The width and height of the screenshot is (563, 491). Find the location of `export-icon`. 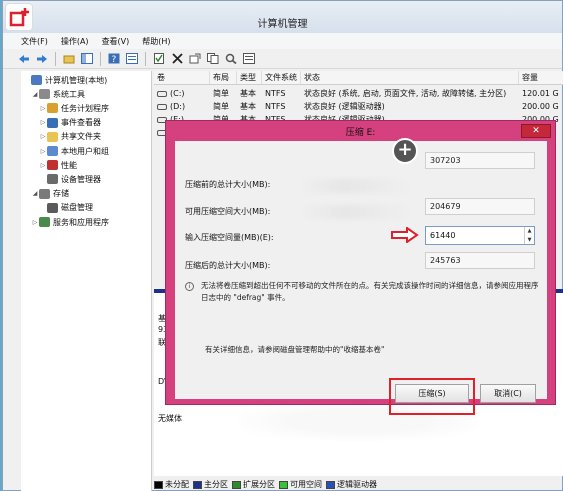

export-icon is located at coordinates (195, 59).